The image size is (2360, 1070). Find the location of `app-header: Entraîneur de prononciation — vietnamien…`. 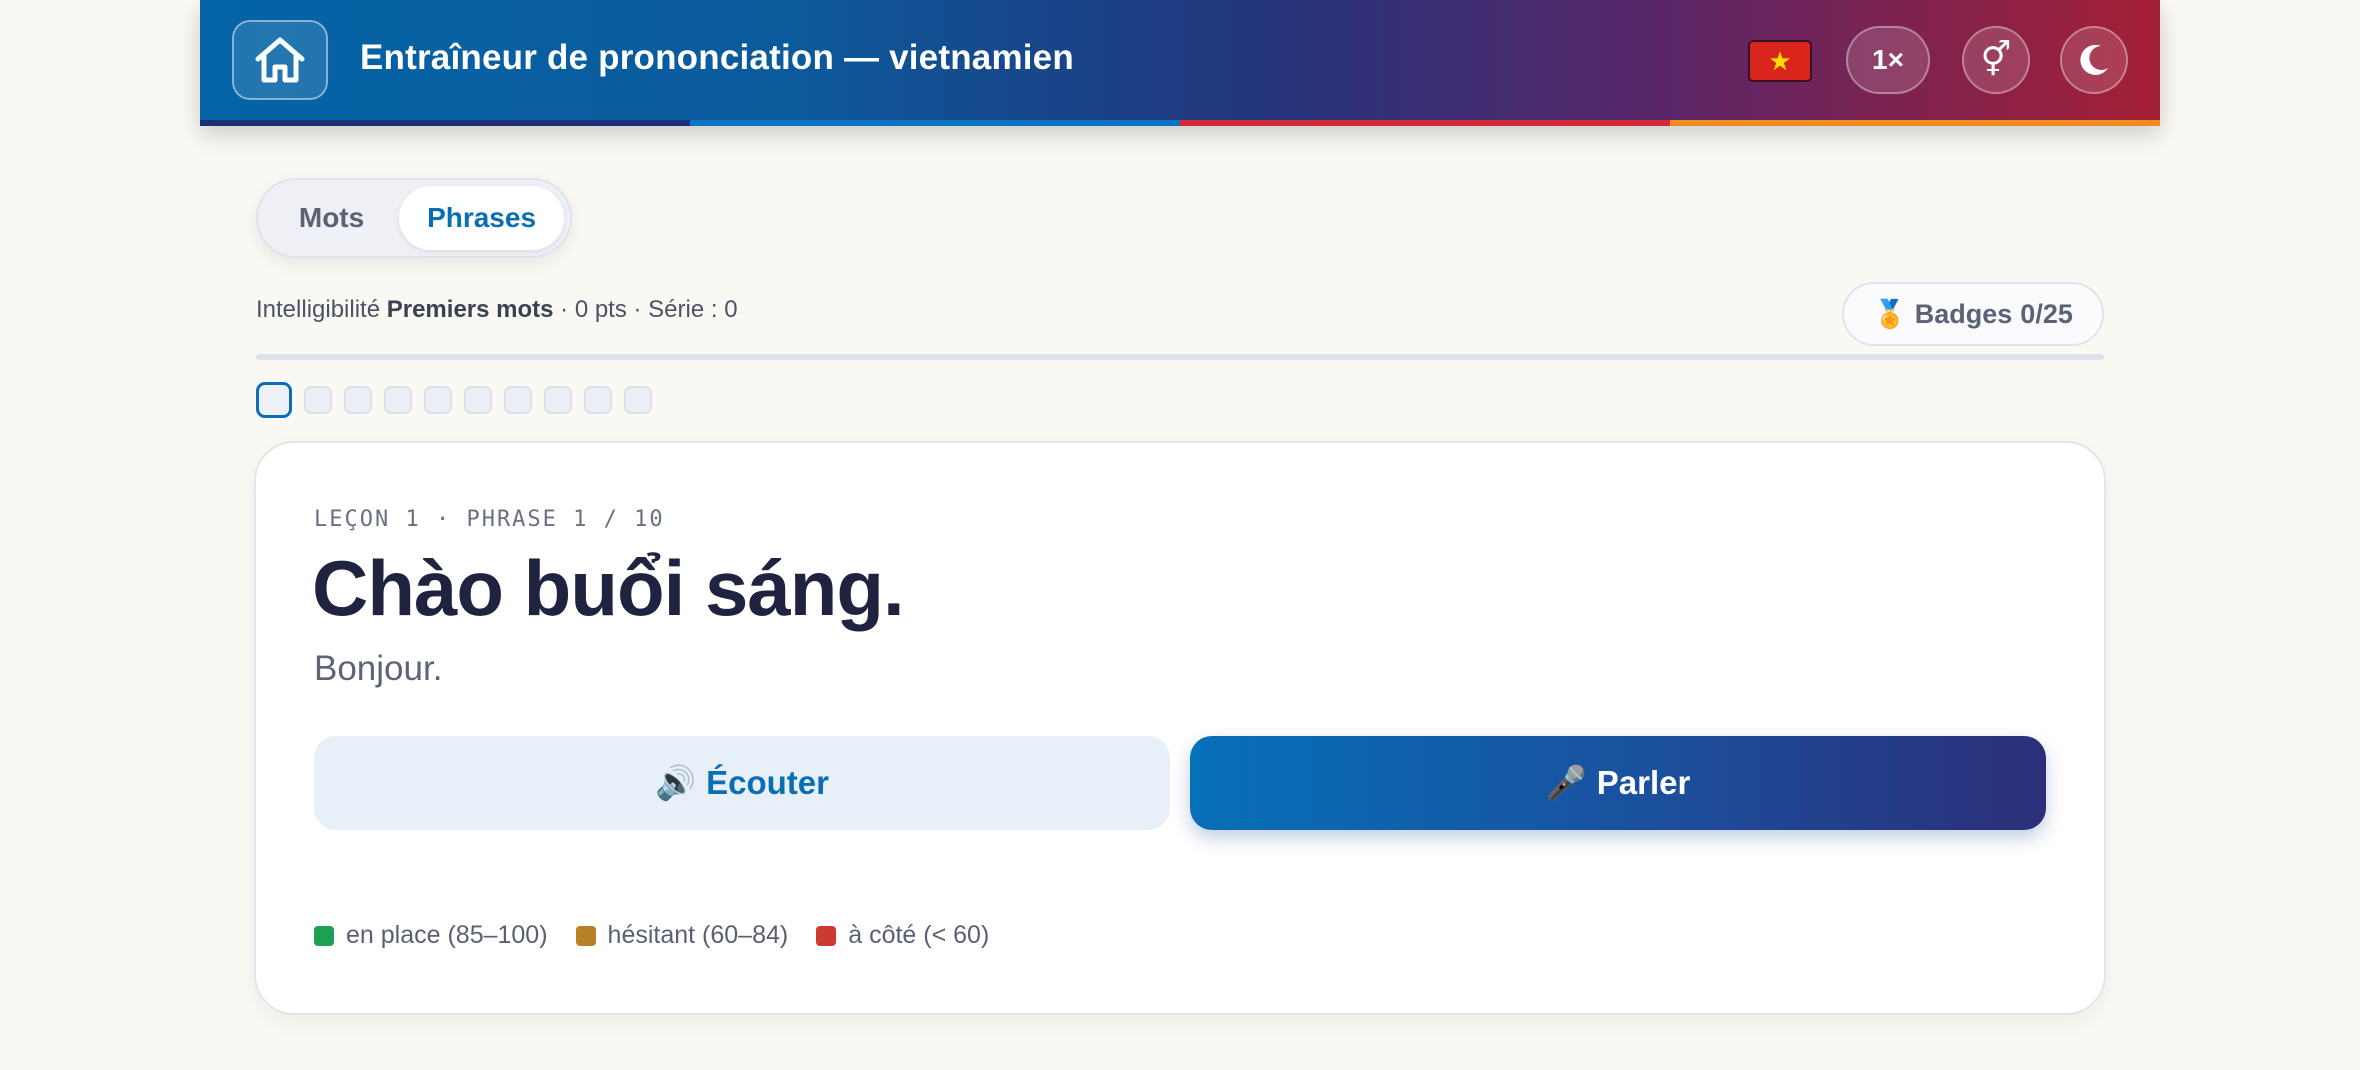

app-header: Entraîneur de prononciation — vietnamien… is located at coordinates (1180, 63).